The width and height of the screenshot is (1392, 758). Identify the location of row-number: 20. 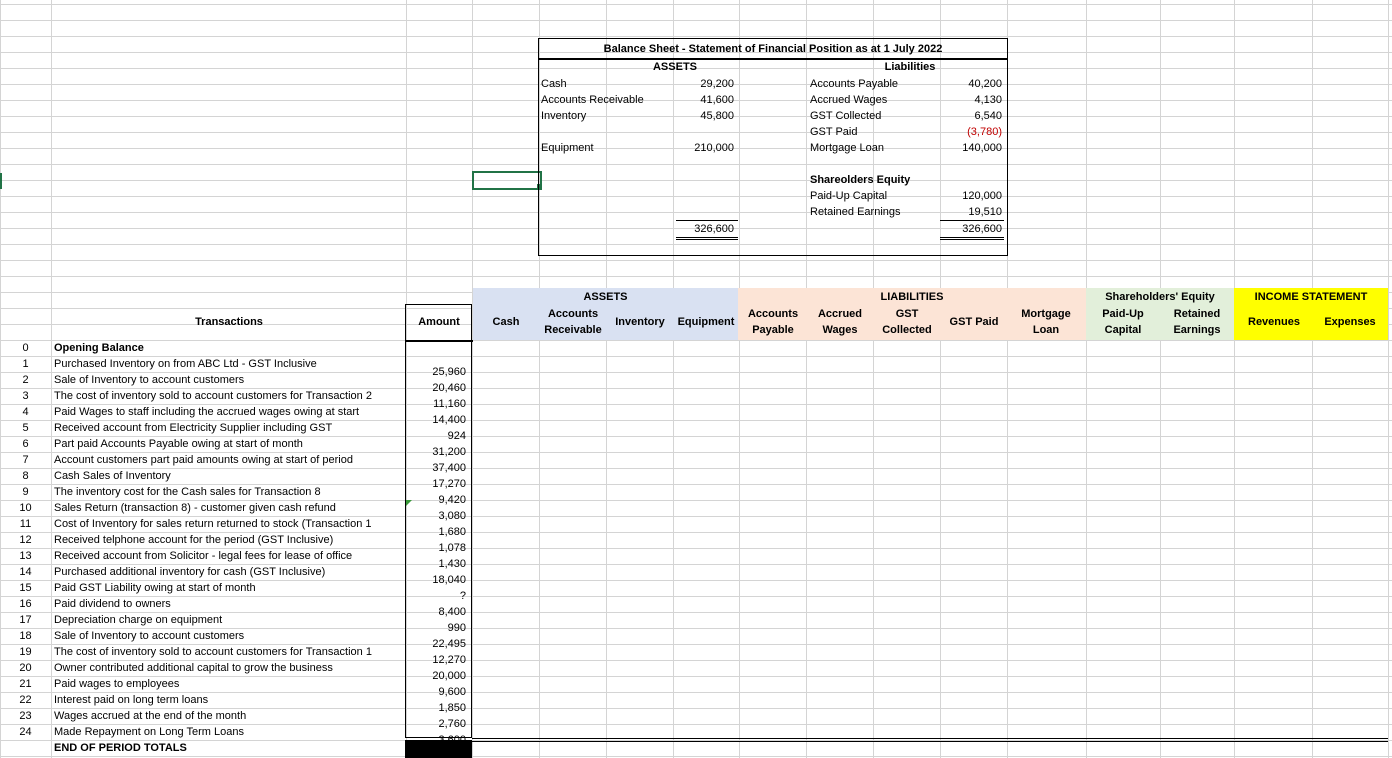
(25, 668).